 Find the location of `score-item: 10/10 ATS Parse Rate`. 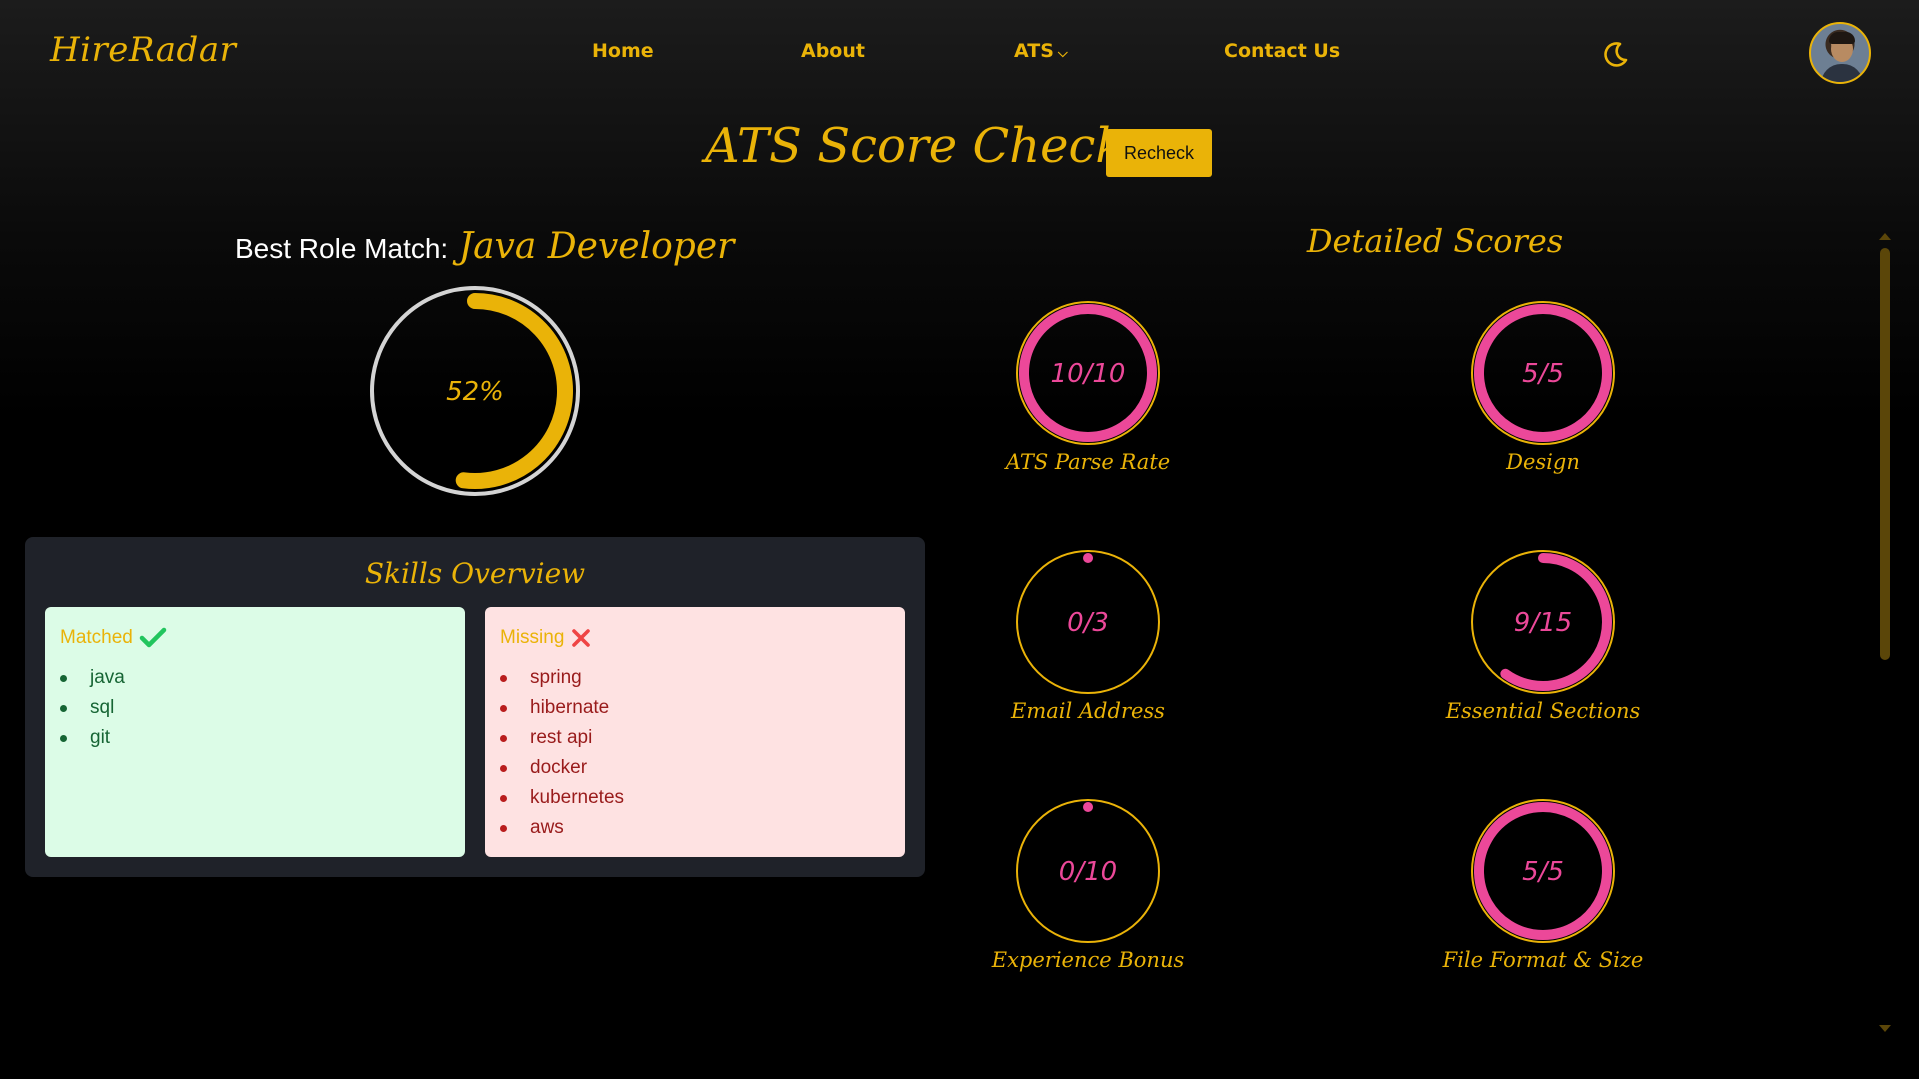

score-item: 10/10 ATS Parse Rate is located at coordinates (1088, 387).